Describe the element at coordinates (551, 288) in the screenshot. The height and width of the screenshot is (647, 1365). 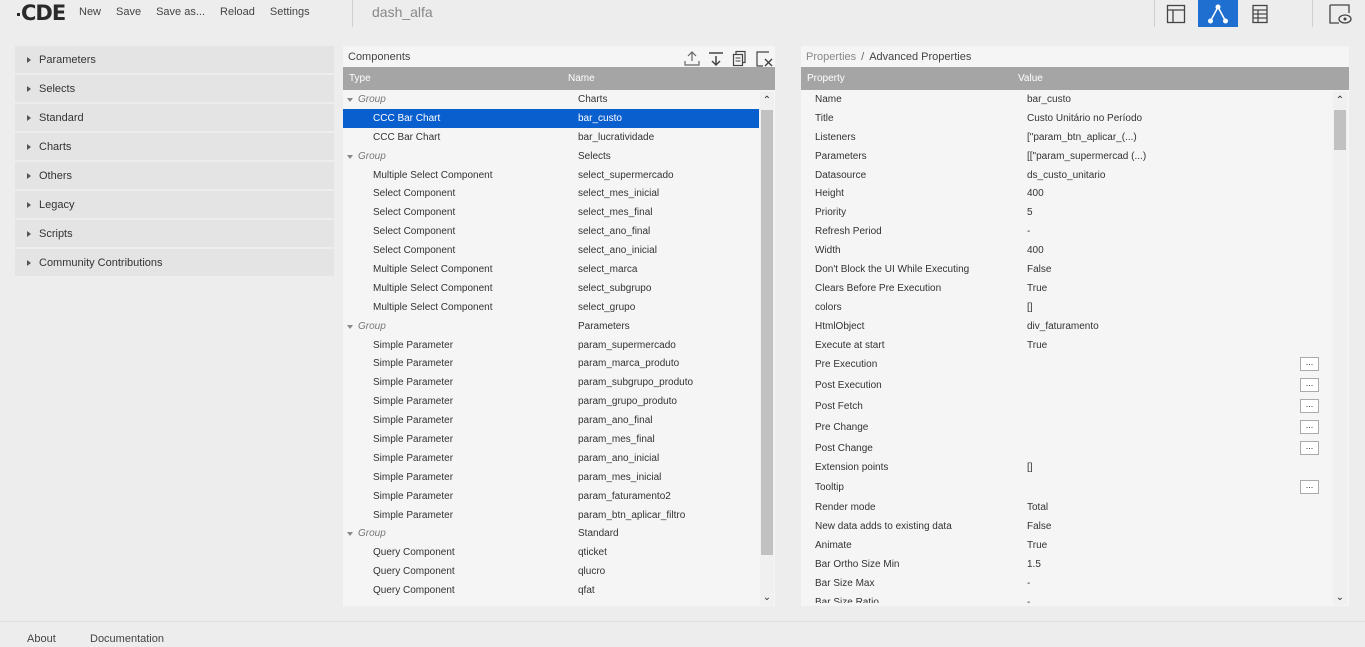
I see `component-row: Multiple Select Component select_subgrupo` at that location.